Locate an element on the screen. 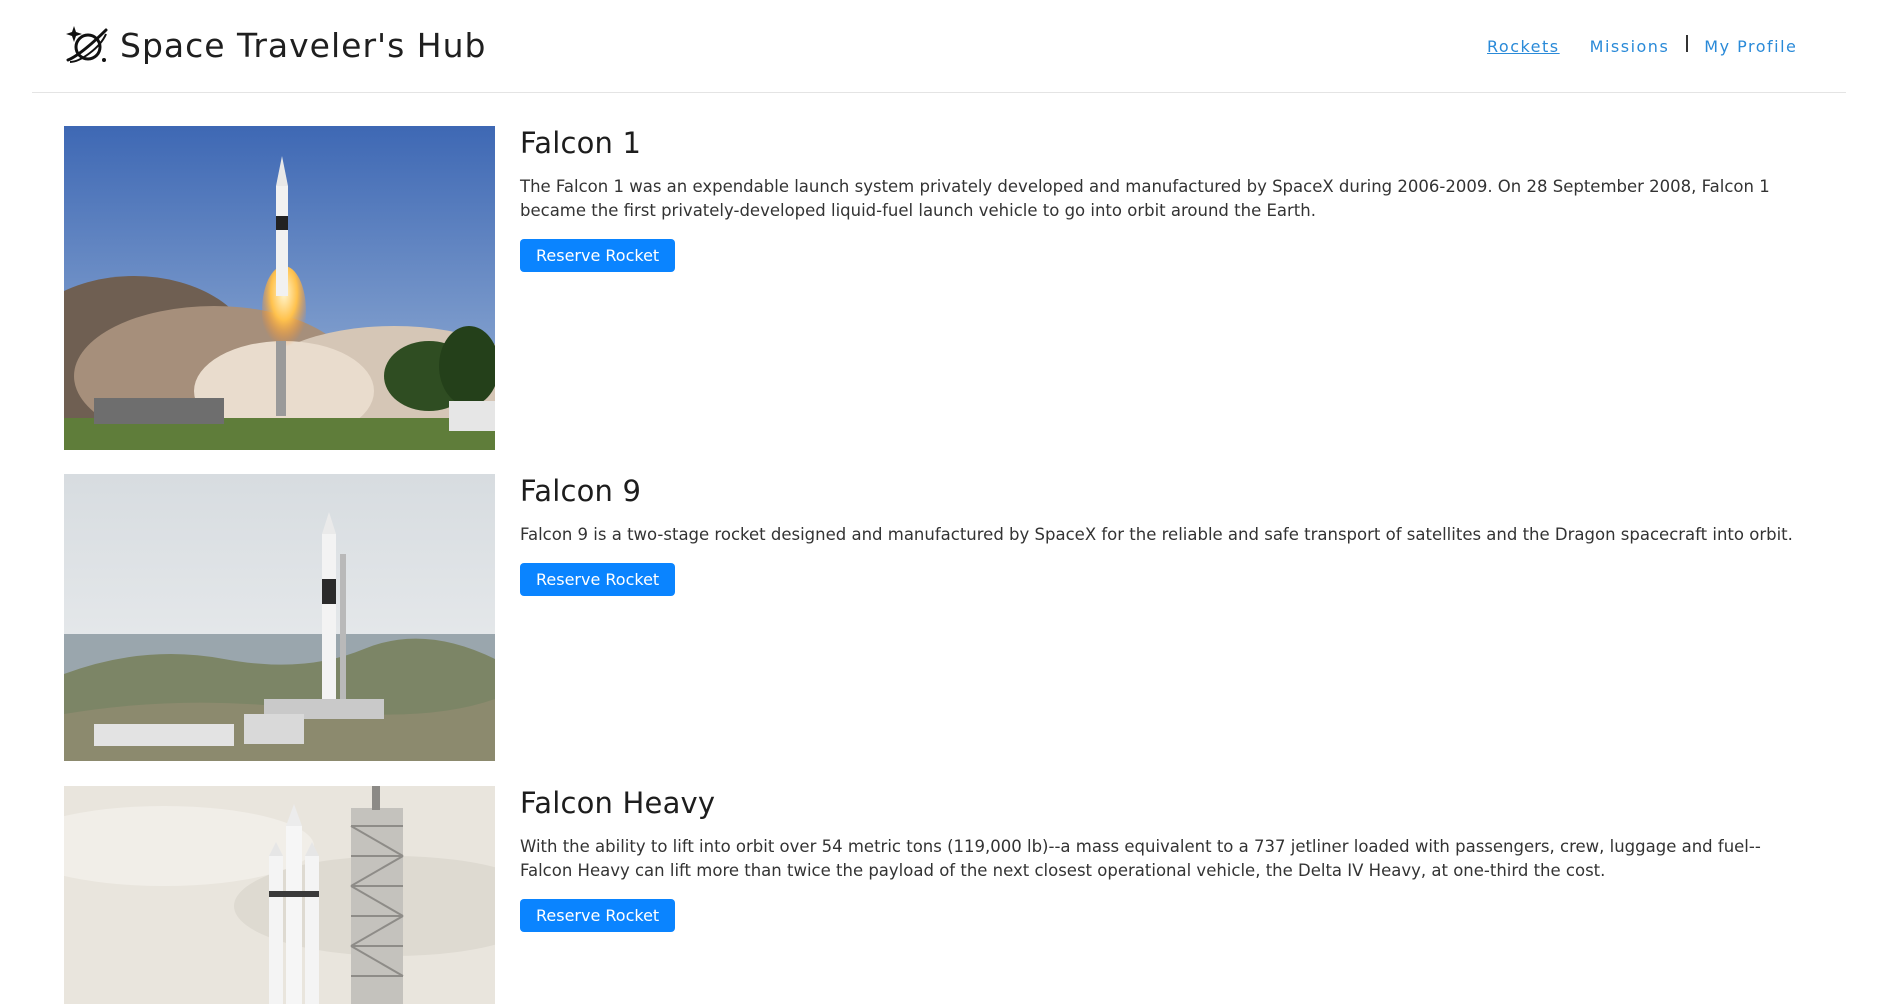 Image resolution: width=1888 pixels, height=1004 pixels. heavy-rocket-tower-photo is located at coordinates (279, 895).